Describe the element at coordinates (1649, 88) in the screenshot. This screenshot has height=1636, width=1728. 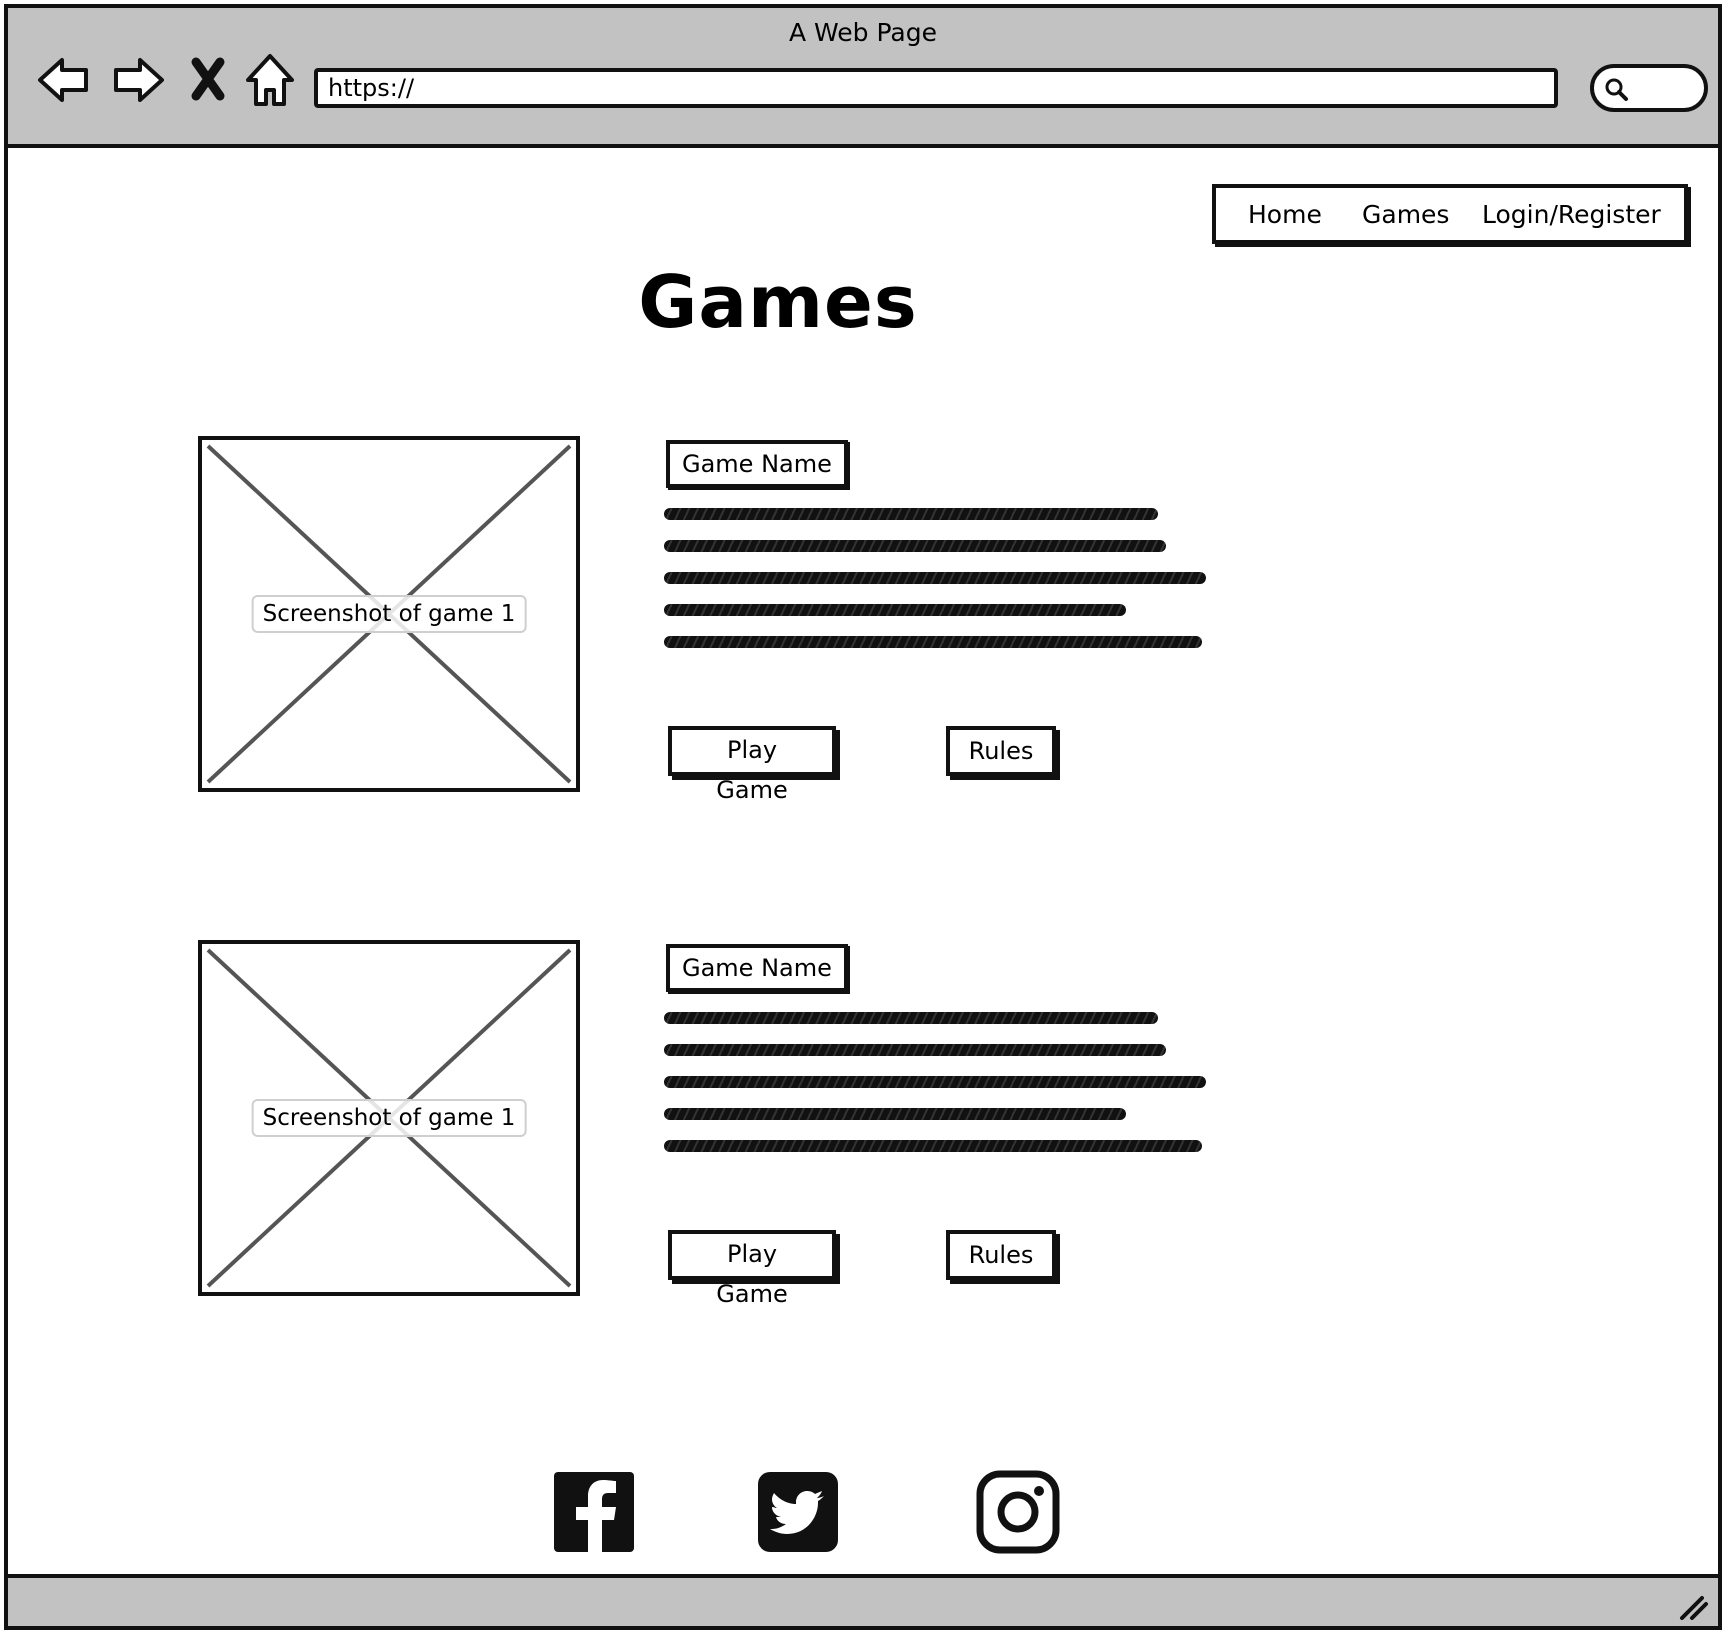
I see `browser-search-field` at that location.